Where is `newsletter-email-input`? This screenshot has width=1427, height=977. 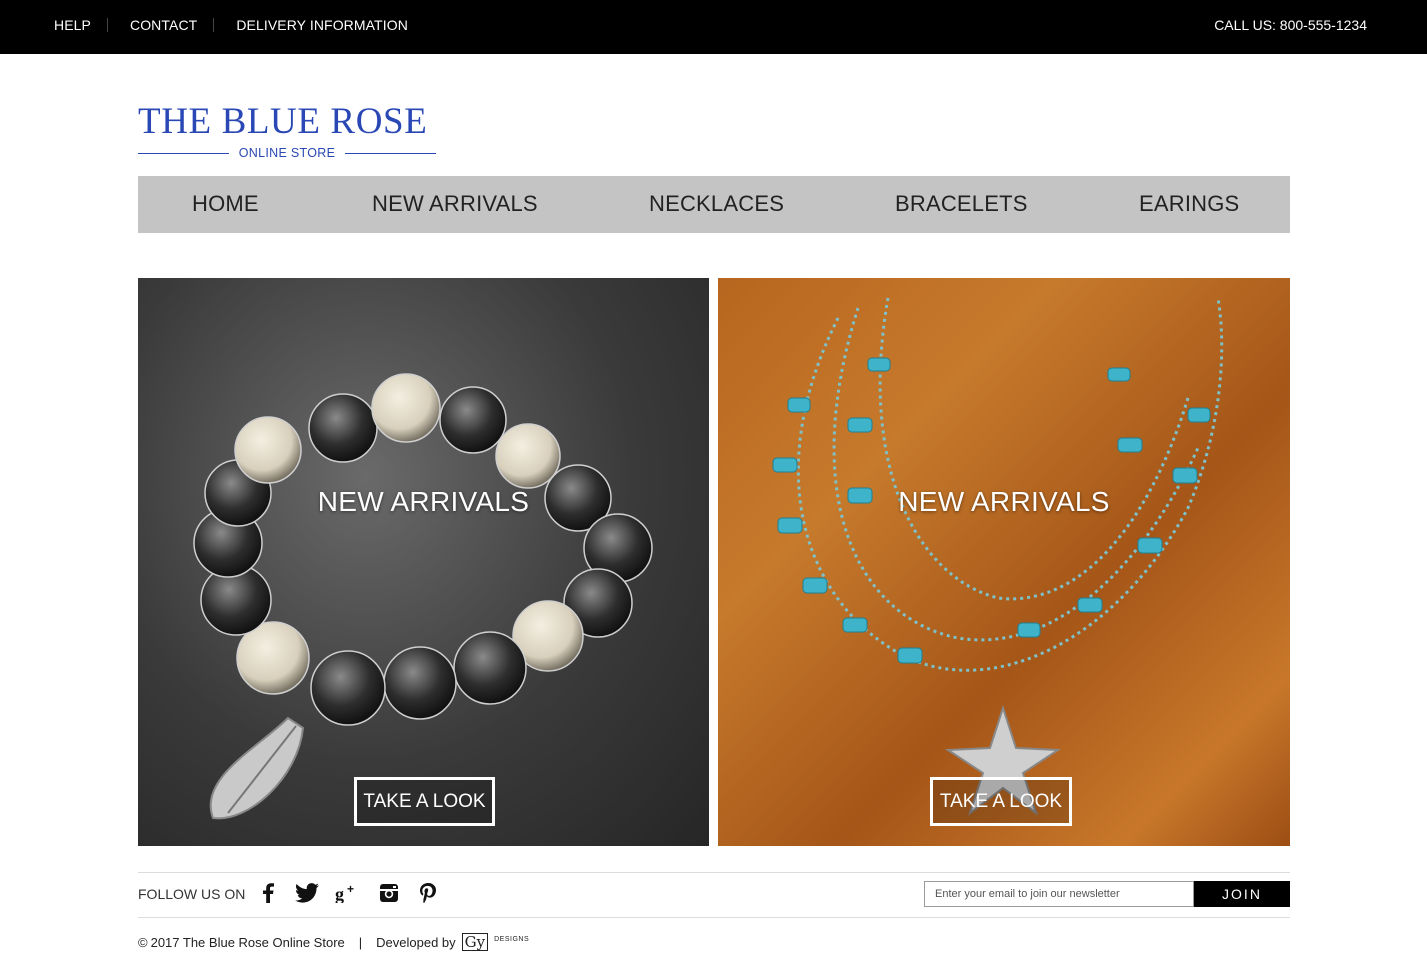
newsletter-email-input is located at coordinates (1059, 894).